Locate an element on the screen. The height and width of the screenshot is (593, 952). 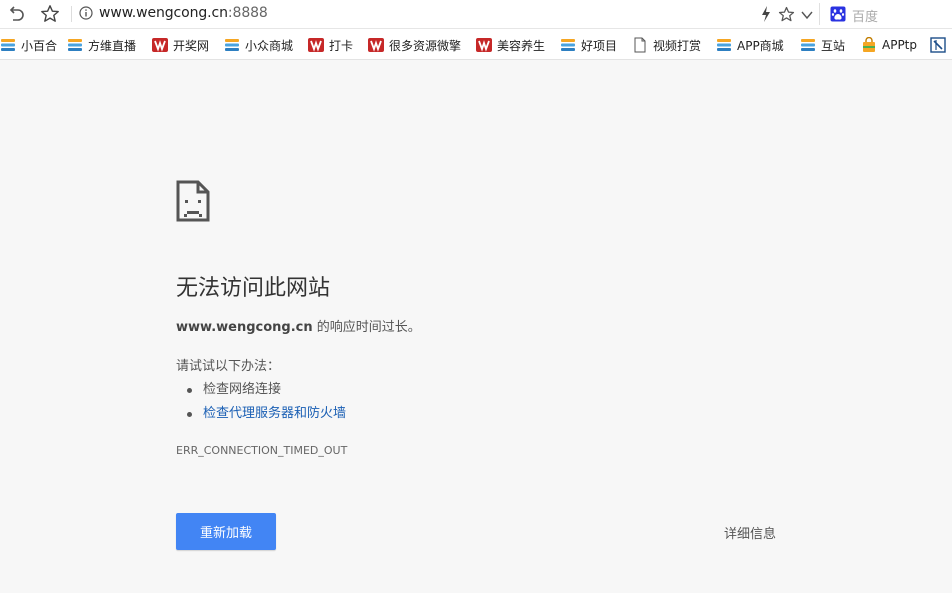
bookmark-label: 很多资源微擎 is located at coordinates (425, 45).